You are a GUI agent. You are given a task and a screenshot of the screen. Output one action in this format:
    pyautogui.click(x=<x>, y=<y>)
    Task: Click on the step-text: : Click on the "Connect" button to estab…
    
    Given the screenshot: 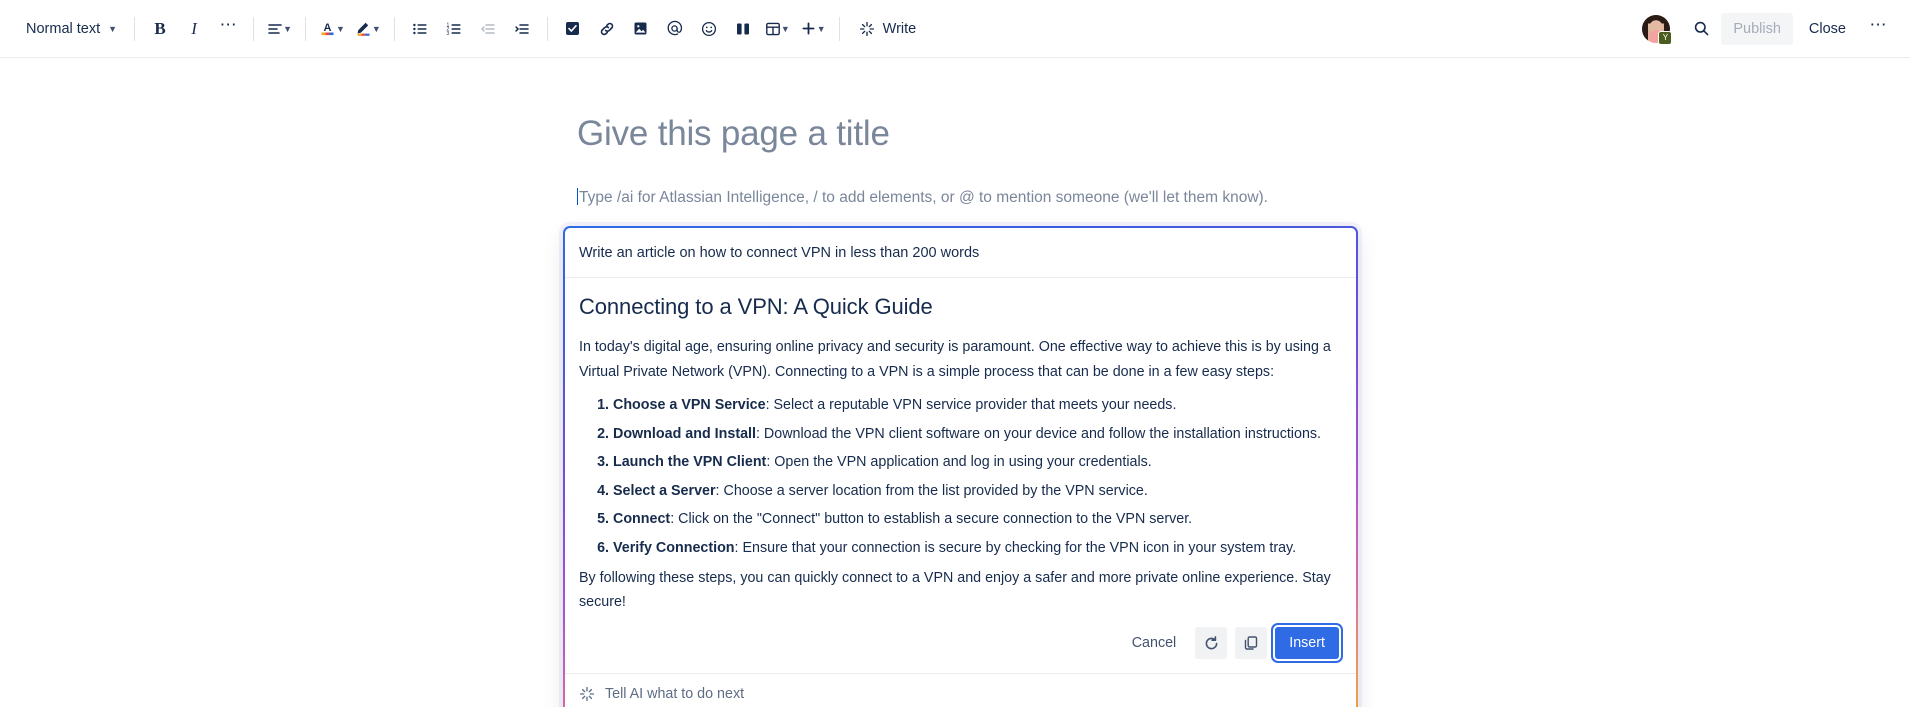 What is the action you would take?
    pyautogui.click(x=931, y=519)
    